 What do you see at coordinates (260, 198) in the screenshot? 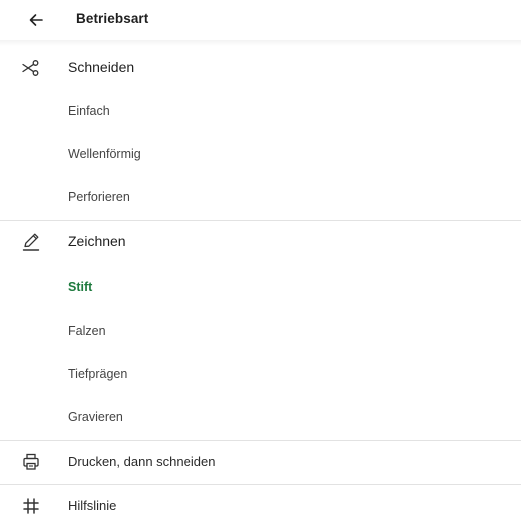
I see `mode-item-perforieren: Perforieren` at bounding box center [260, 198].